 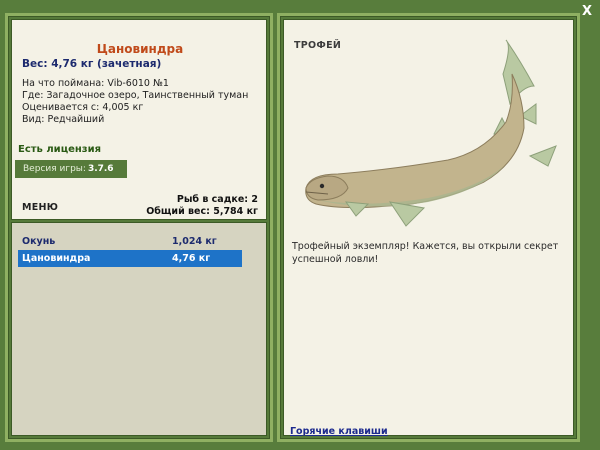 What do you see at coordinates (60, 149) in the screenshot?
I see `license-status: Есть лицензия` at bounding box center [60, 149].